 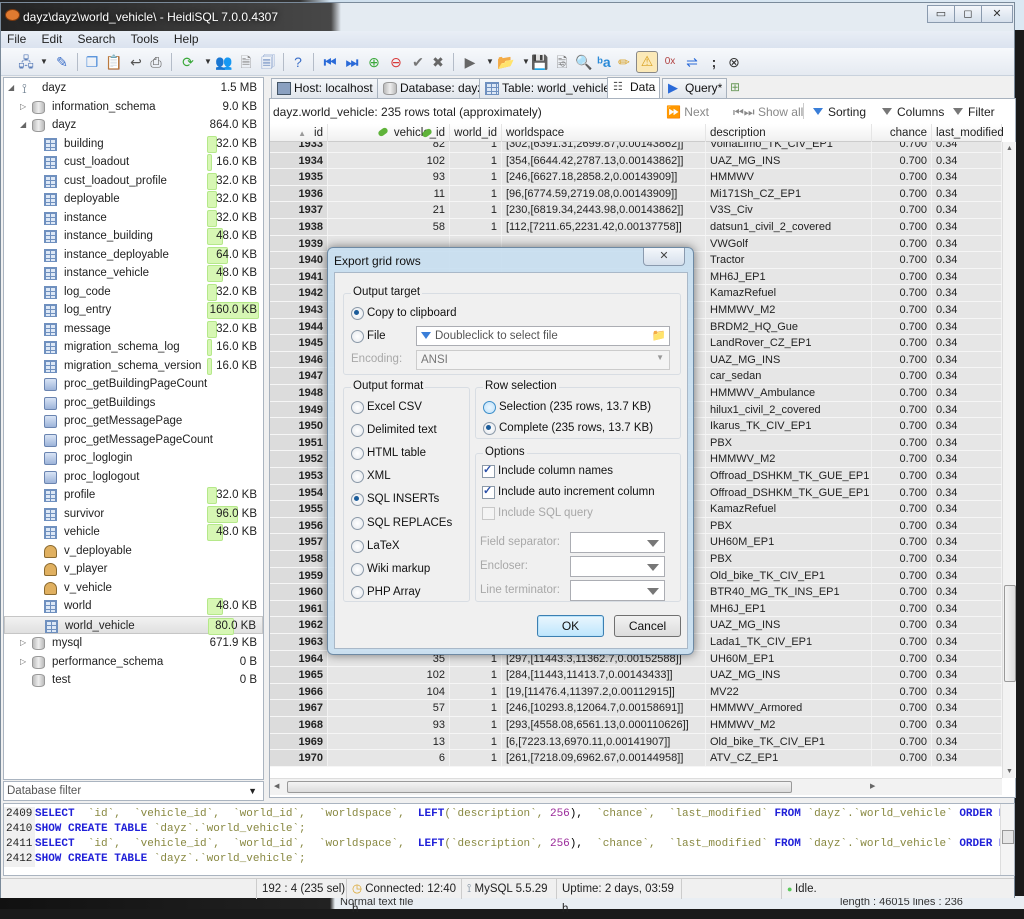 What do you see at coordinates (96, 39) in the screenshot?
I see `menu-search: Search` at bounding box center [96, 39].